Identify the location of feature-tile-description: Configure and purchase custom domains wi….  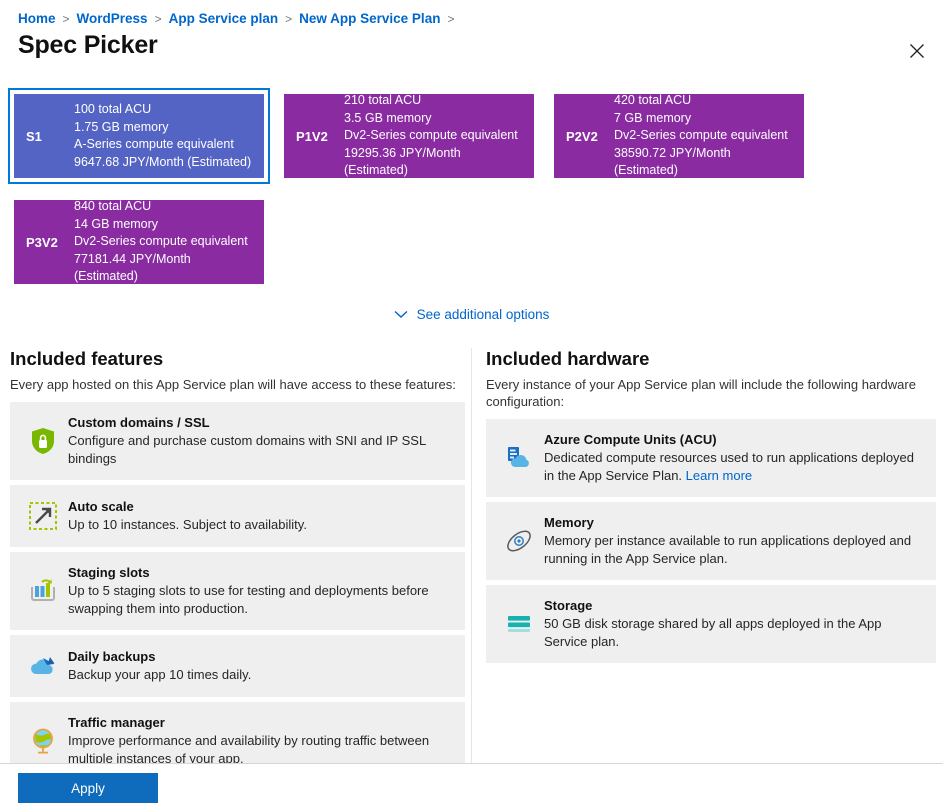
(247, 449).